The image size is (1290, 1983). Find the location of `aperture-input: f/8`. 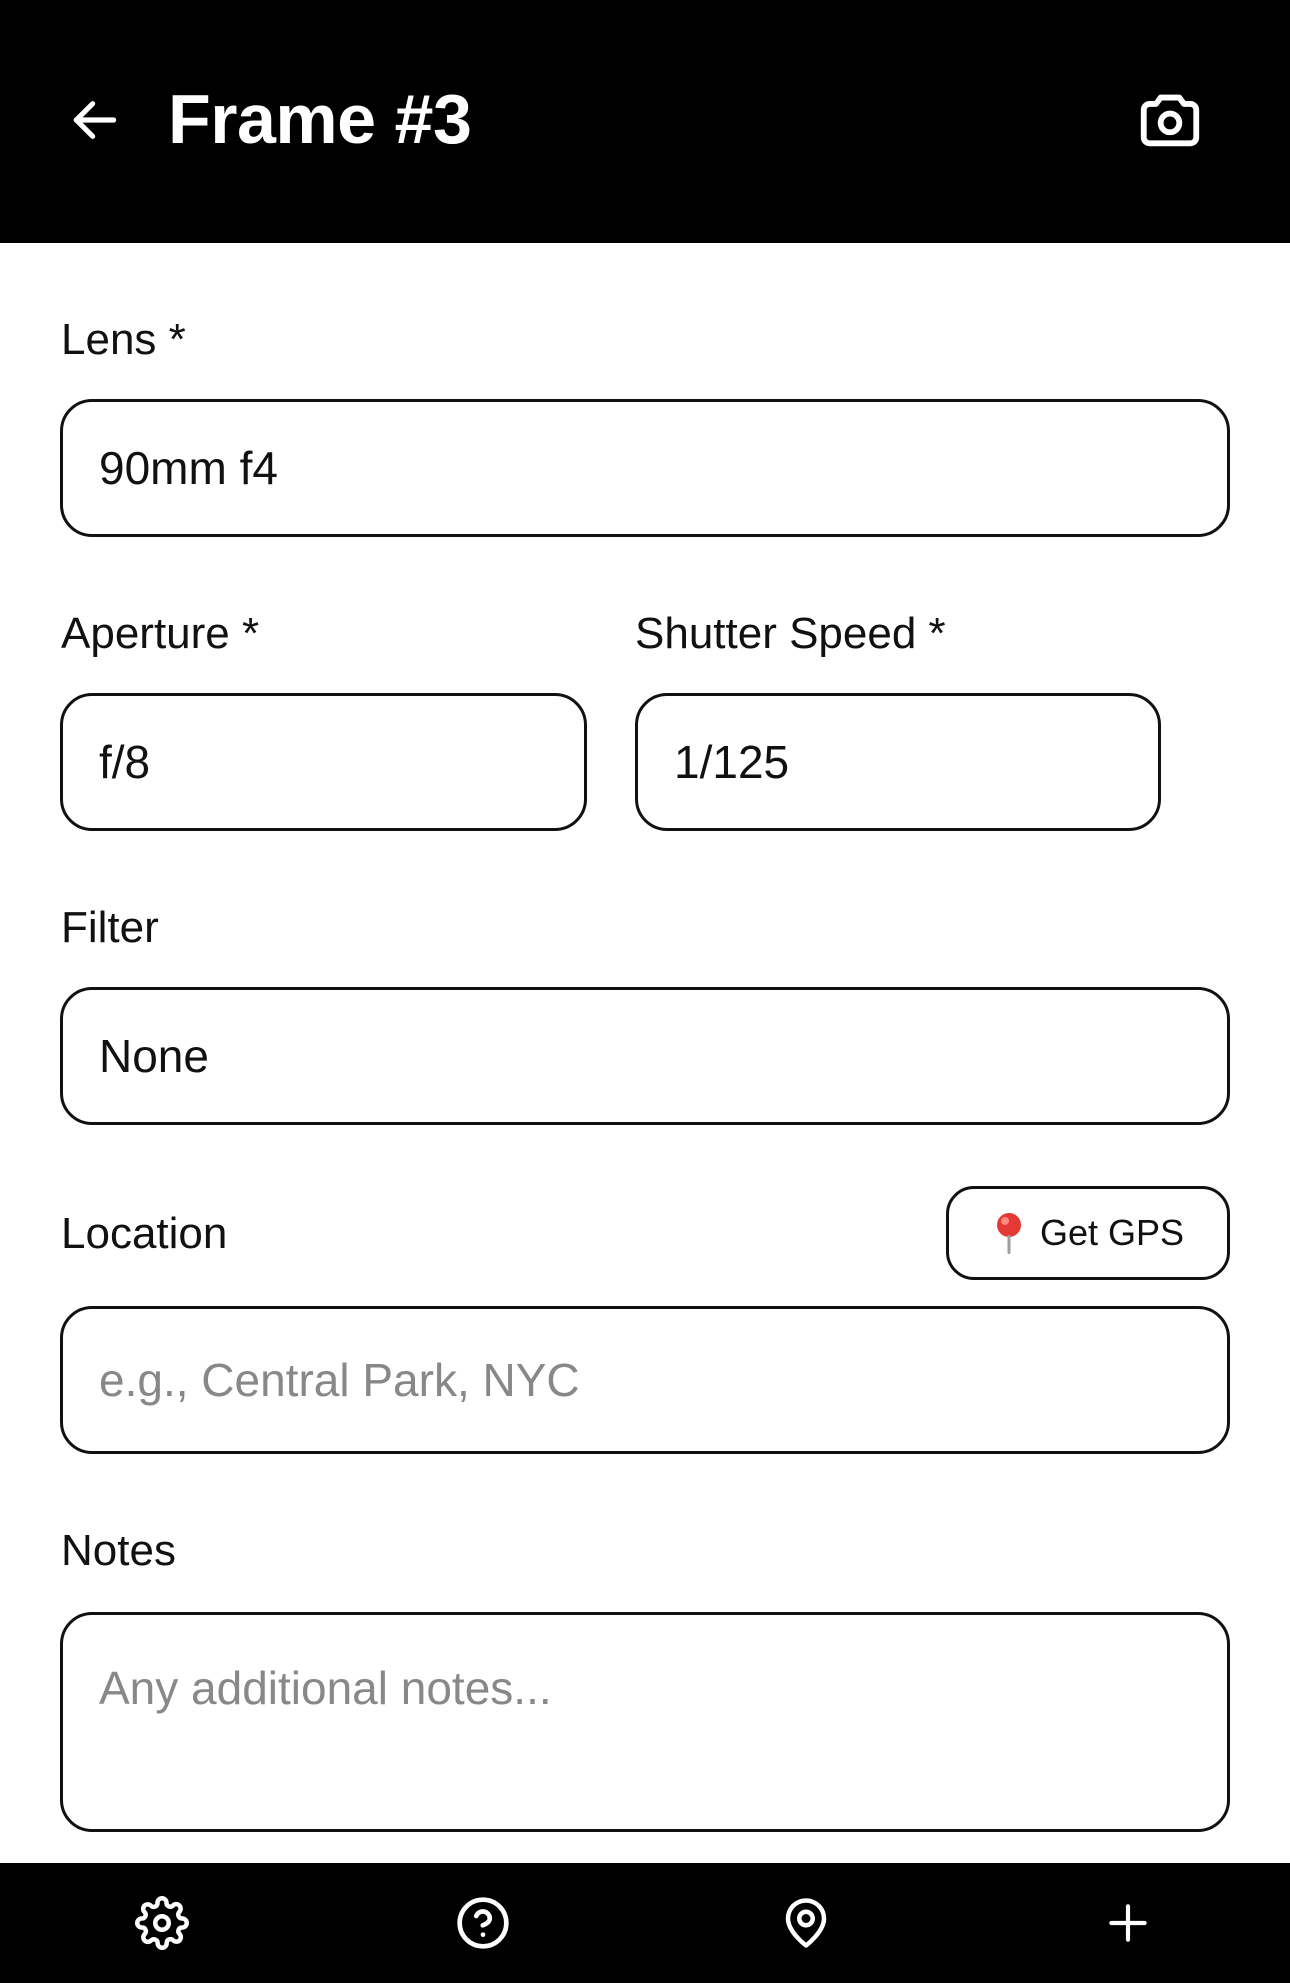

aperture-input: f/8 is located at coordinates (323, 762).